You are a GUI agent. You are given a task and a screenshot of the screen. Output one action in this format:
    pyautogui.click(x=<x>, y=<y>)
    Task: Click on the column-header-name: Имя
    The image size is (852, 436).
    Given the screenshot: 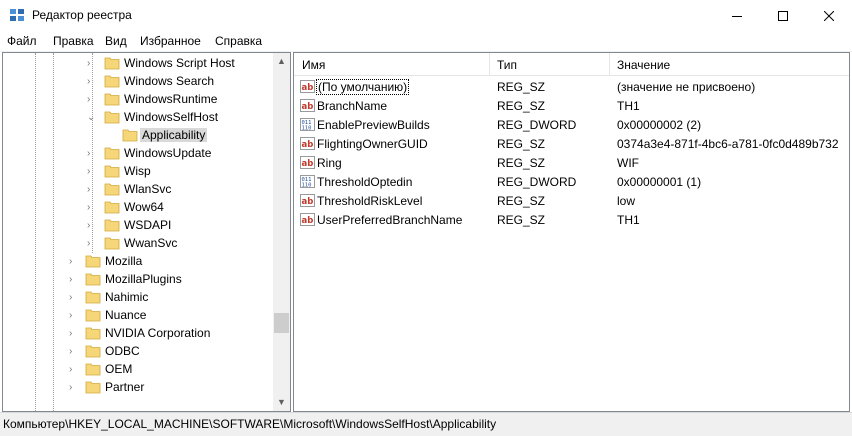 What is the action you would take?
    pyautogui.click(x=313, y=65)
    